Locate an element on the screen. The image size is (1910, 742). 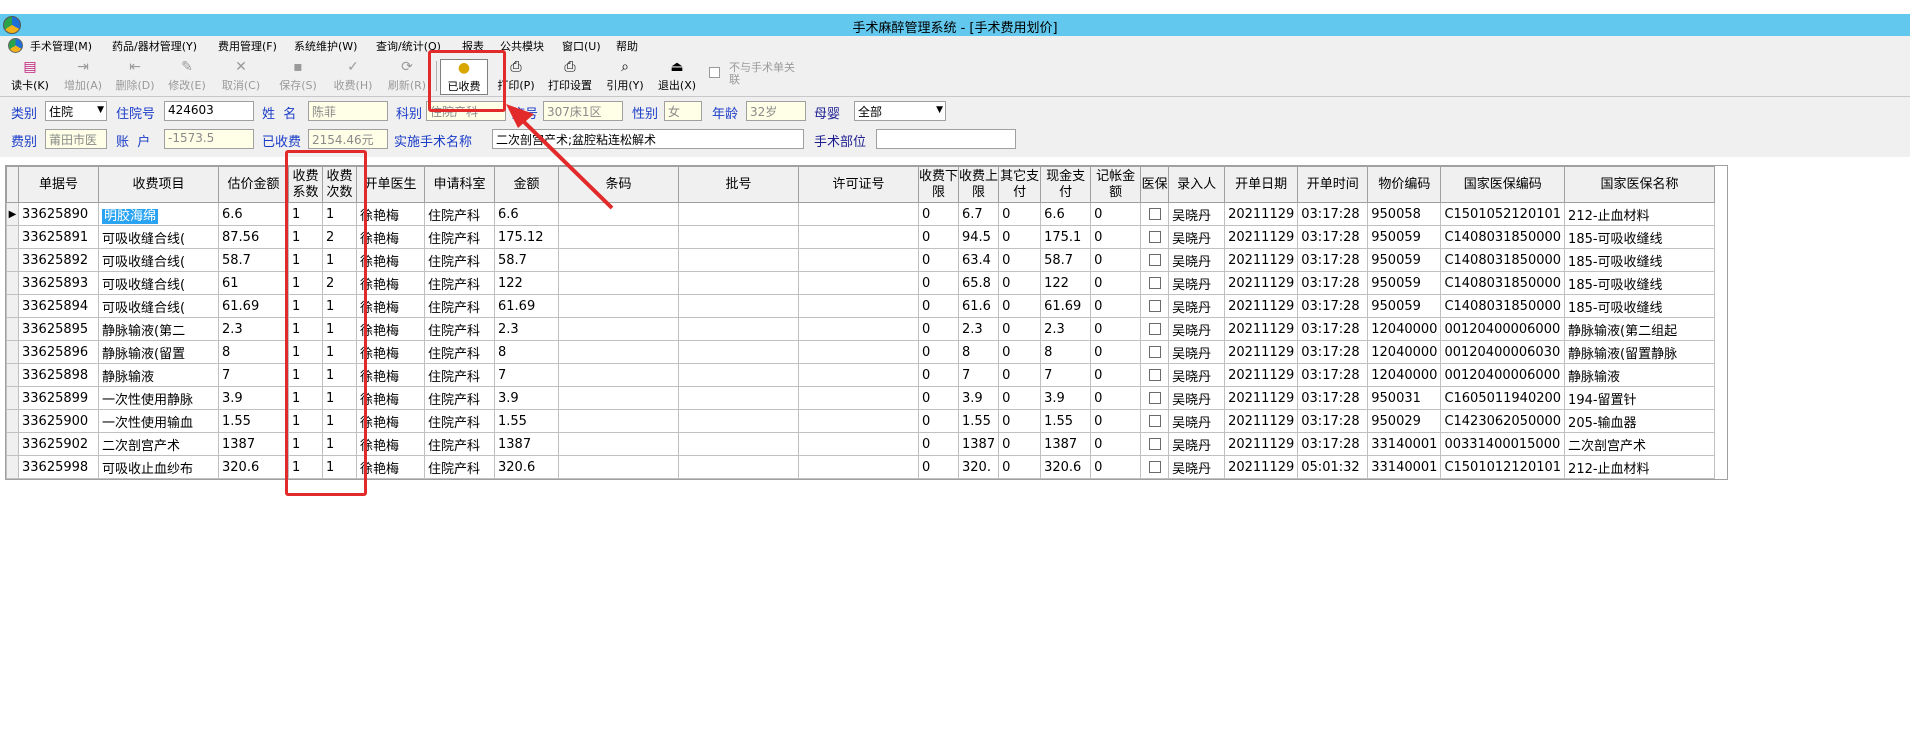
table-cell: 65.8 is located at coordinates (978, 283).